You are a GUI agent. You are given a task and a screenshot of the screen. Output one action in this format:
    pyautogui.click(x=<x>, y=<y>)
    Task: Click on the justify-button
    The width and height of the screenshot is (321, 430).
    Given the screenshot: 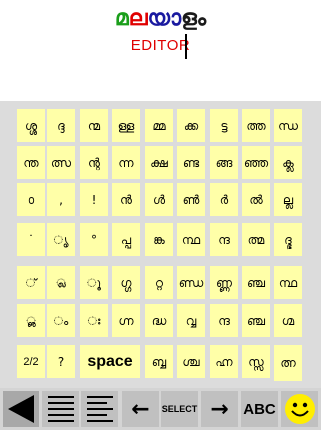 What is the action you would take?
    pyautogui.click(x=60, y=409)
    